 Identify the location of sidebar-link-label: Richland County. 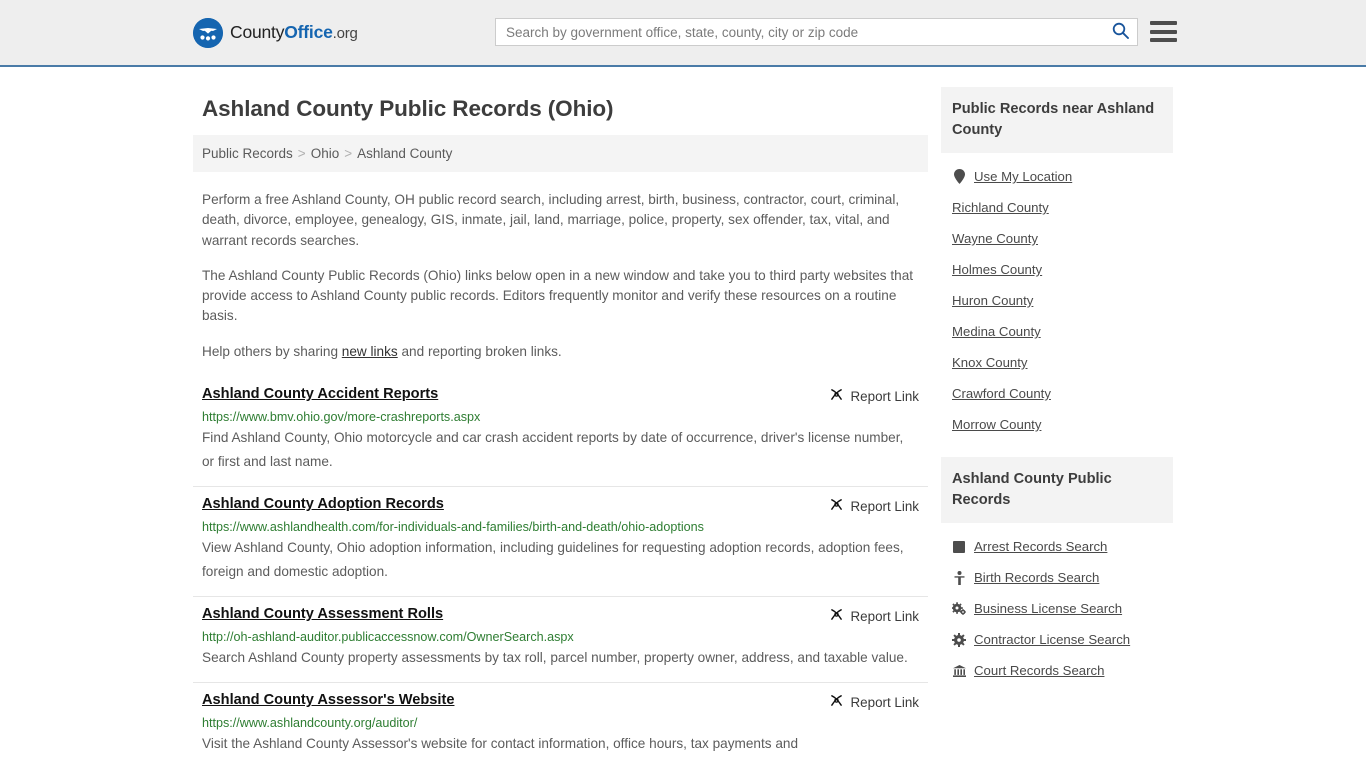
(1000, 207).